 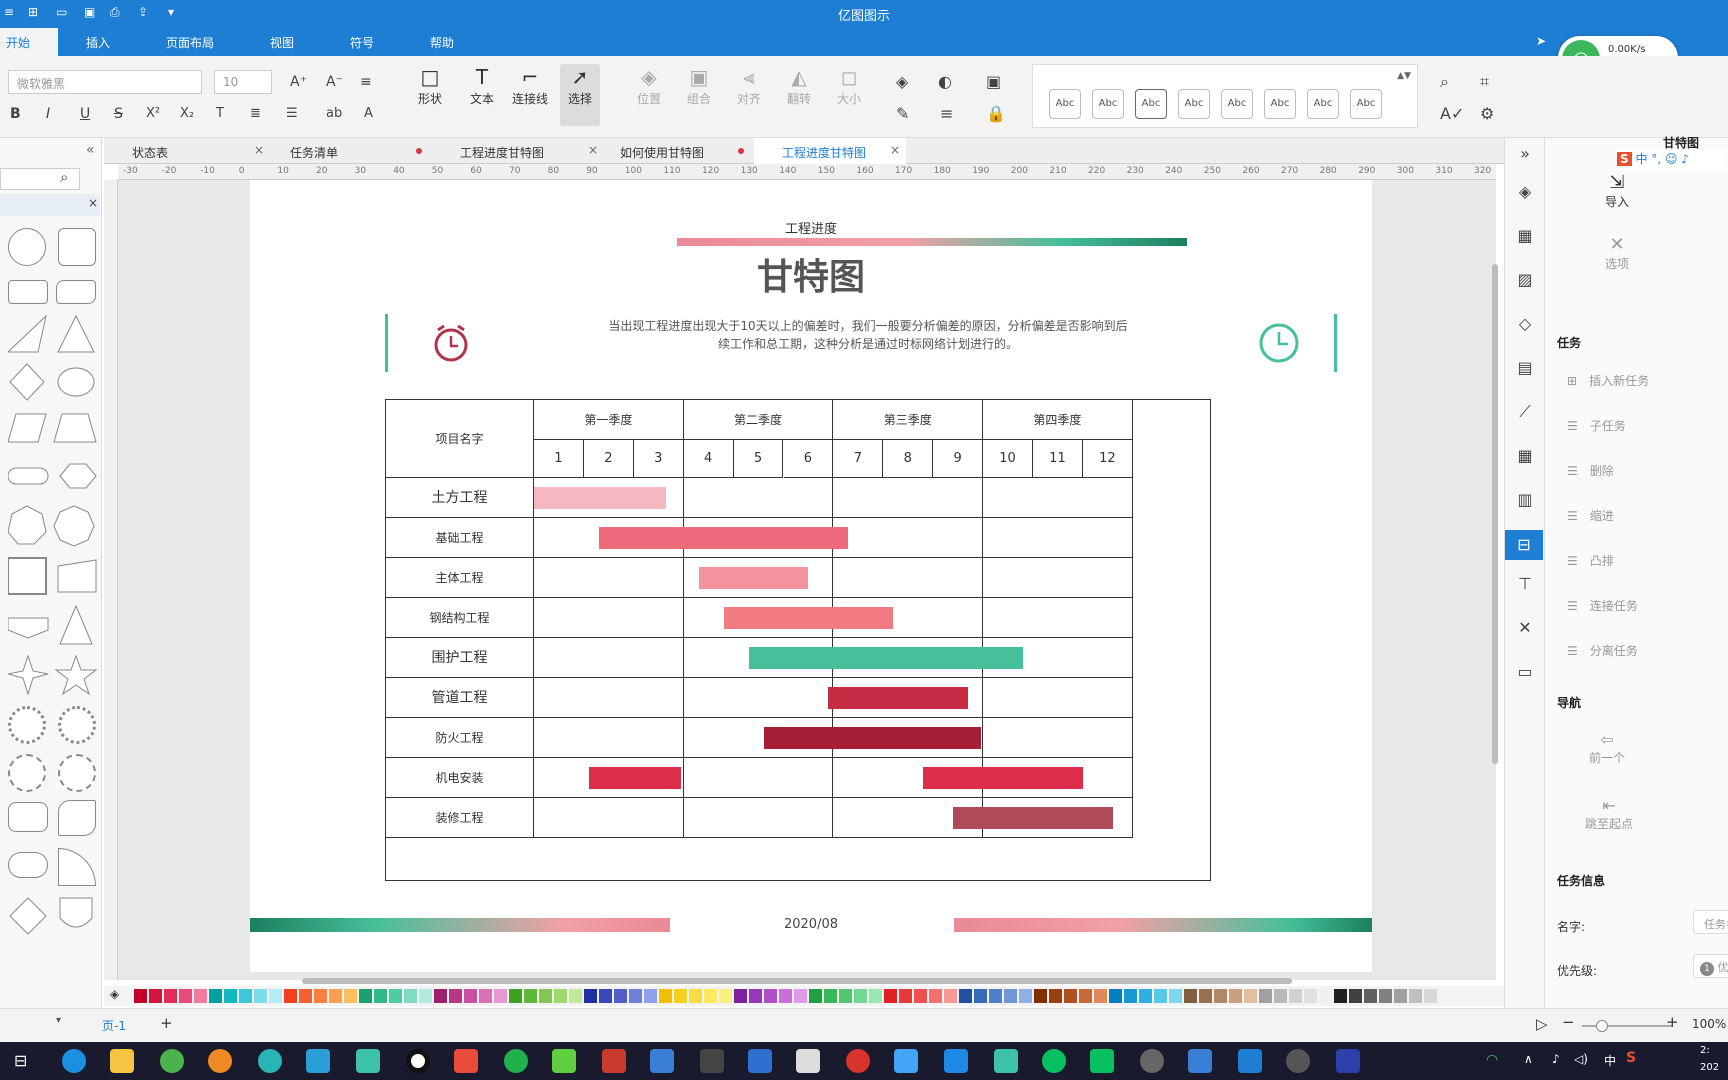 I want to click on horizontal-scrollbar, so click(x=797, y=981).